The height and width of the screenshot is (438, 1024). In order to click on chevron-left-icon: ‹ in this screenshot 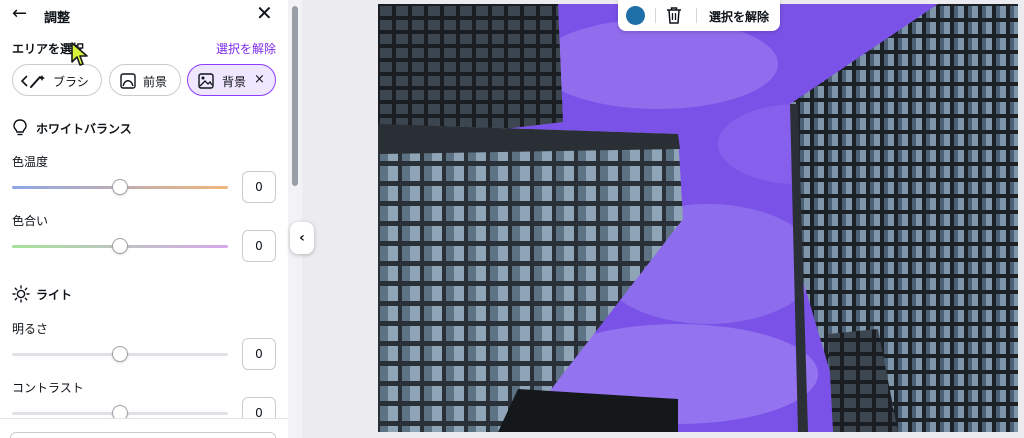, I will do `click(302, 238)`.